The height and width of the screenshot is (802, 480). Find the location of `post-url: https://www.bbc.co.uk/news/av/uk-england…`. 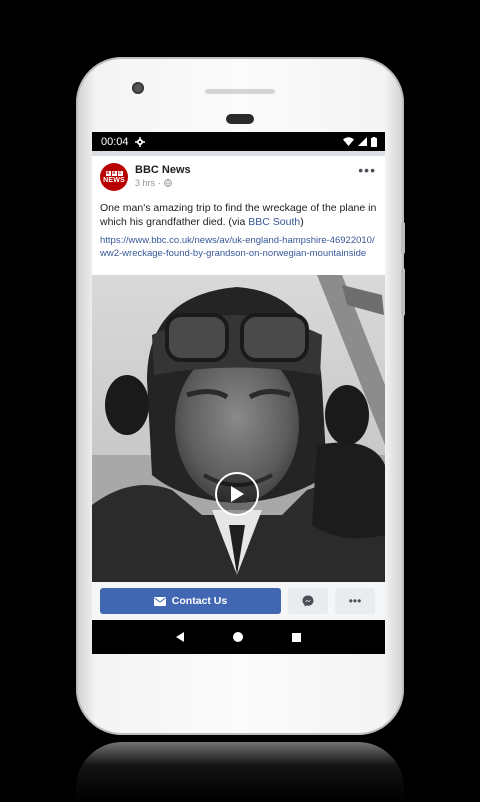

post-url: https://www.bbc.co.uk/news/av/uk-england… is located at coordinates (238, 244).